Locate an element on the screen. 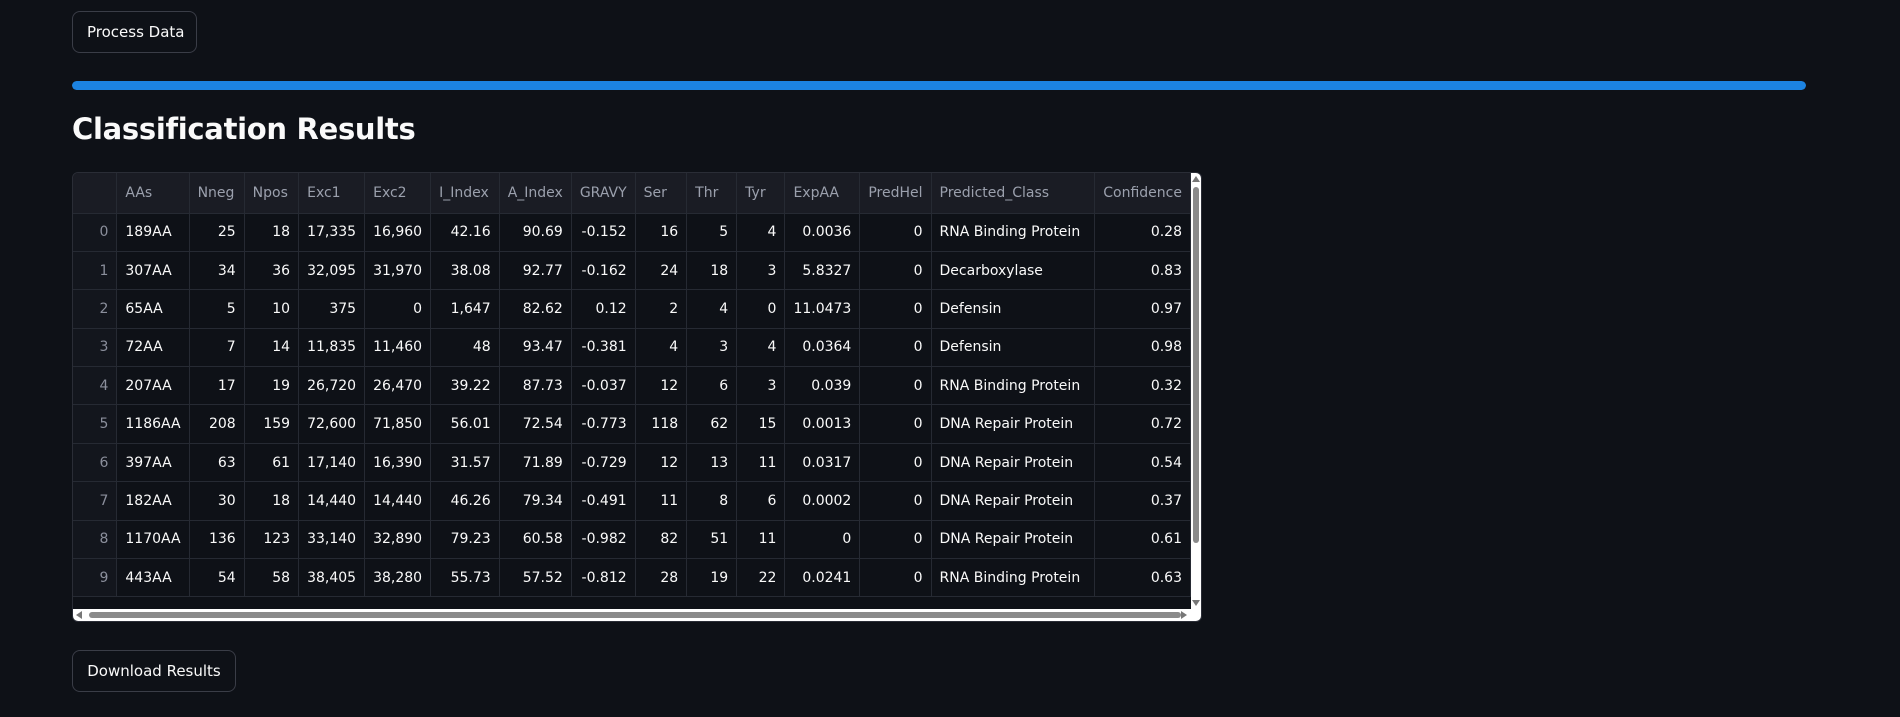  table-cell: 0.54 is located at coordinates (1142, 463).